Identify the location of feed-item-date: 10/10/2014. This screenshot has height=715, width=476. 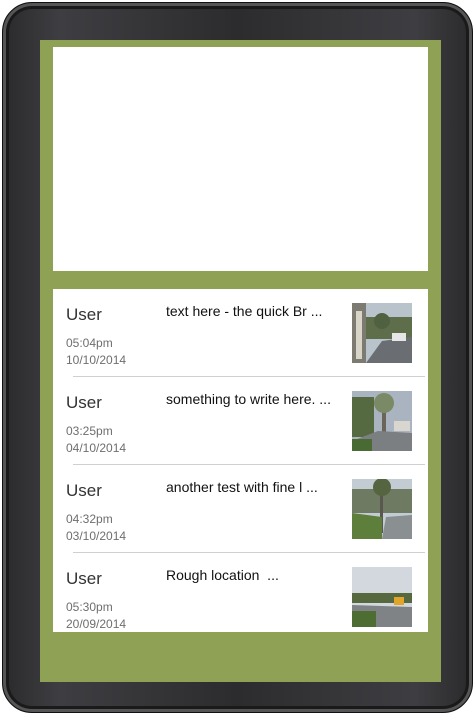
(96, 360).